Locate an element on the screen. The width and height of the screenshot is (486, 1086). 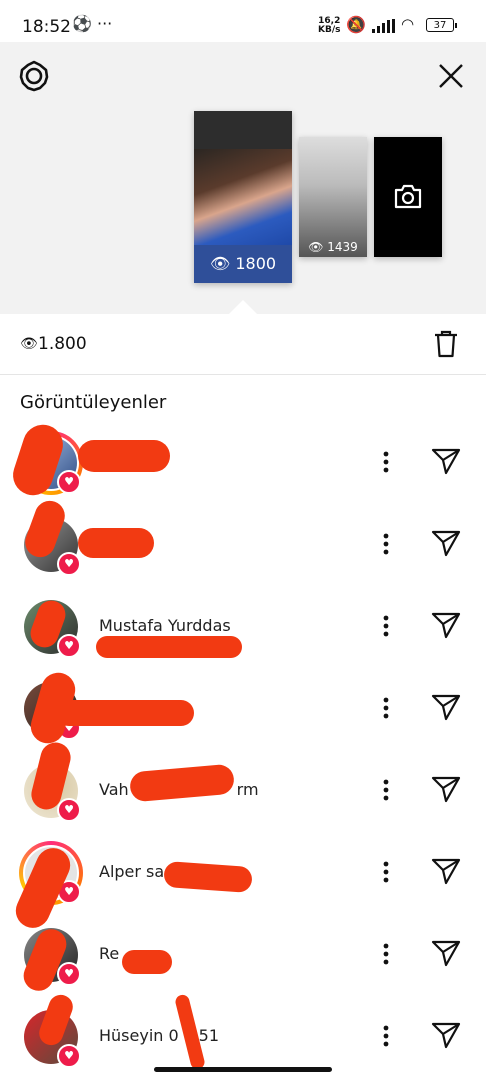
battery-icon: 37 is located at coordinates (441, 25).